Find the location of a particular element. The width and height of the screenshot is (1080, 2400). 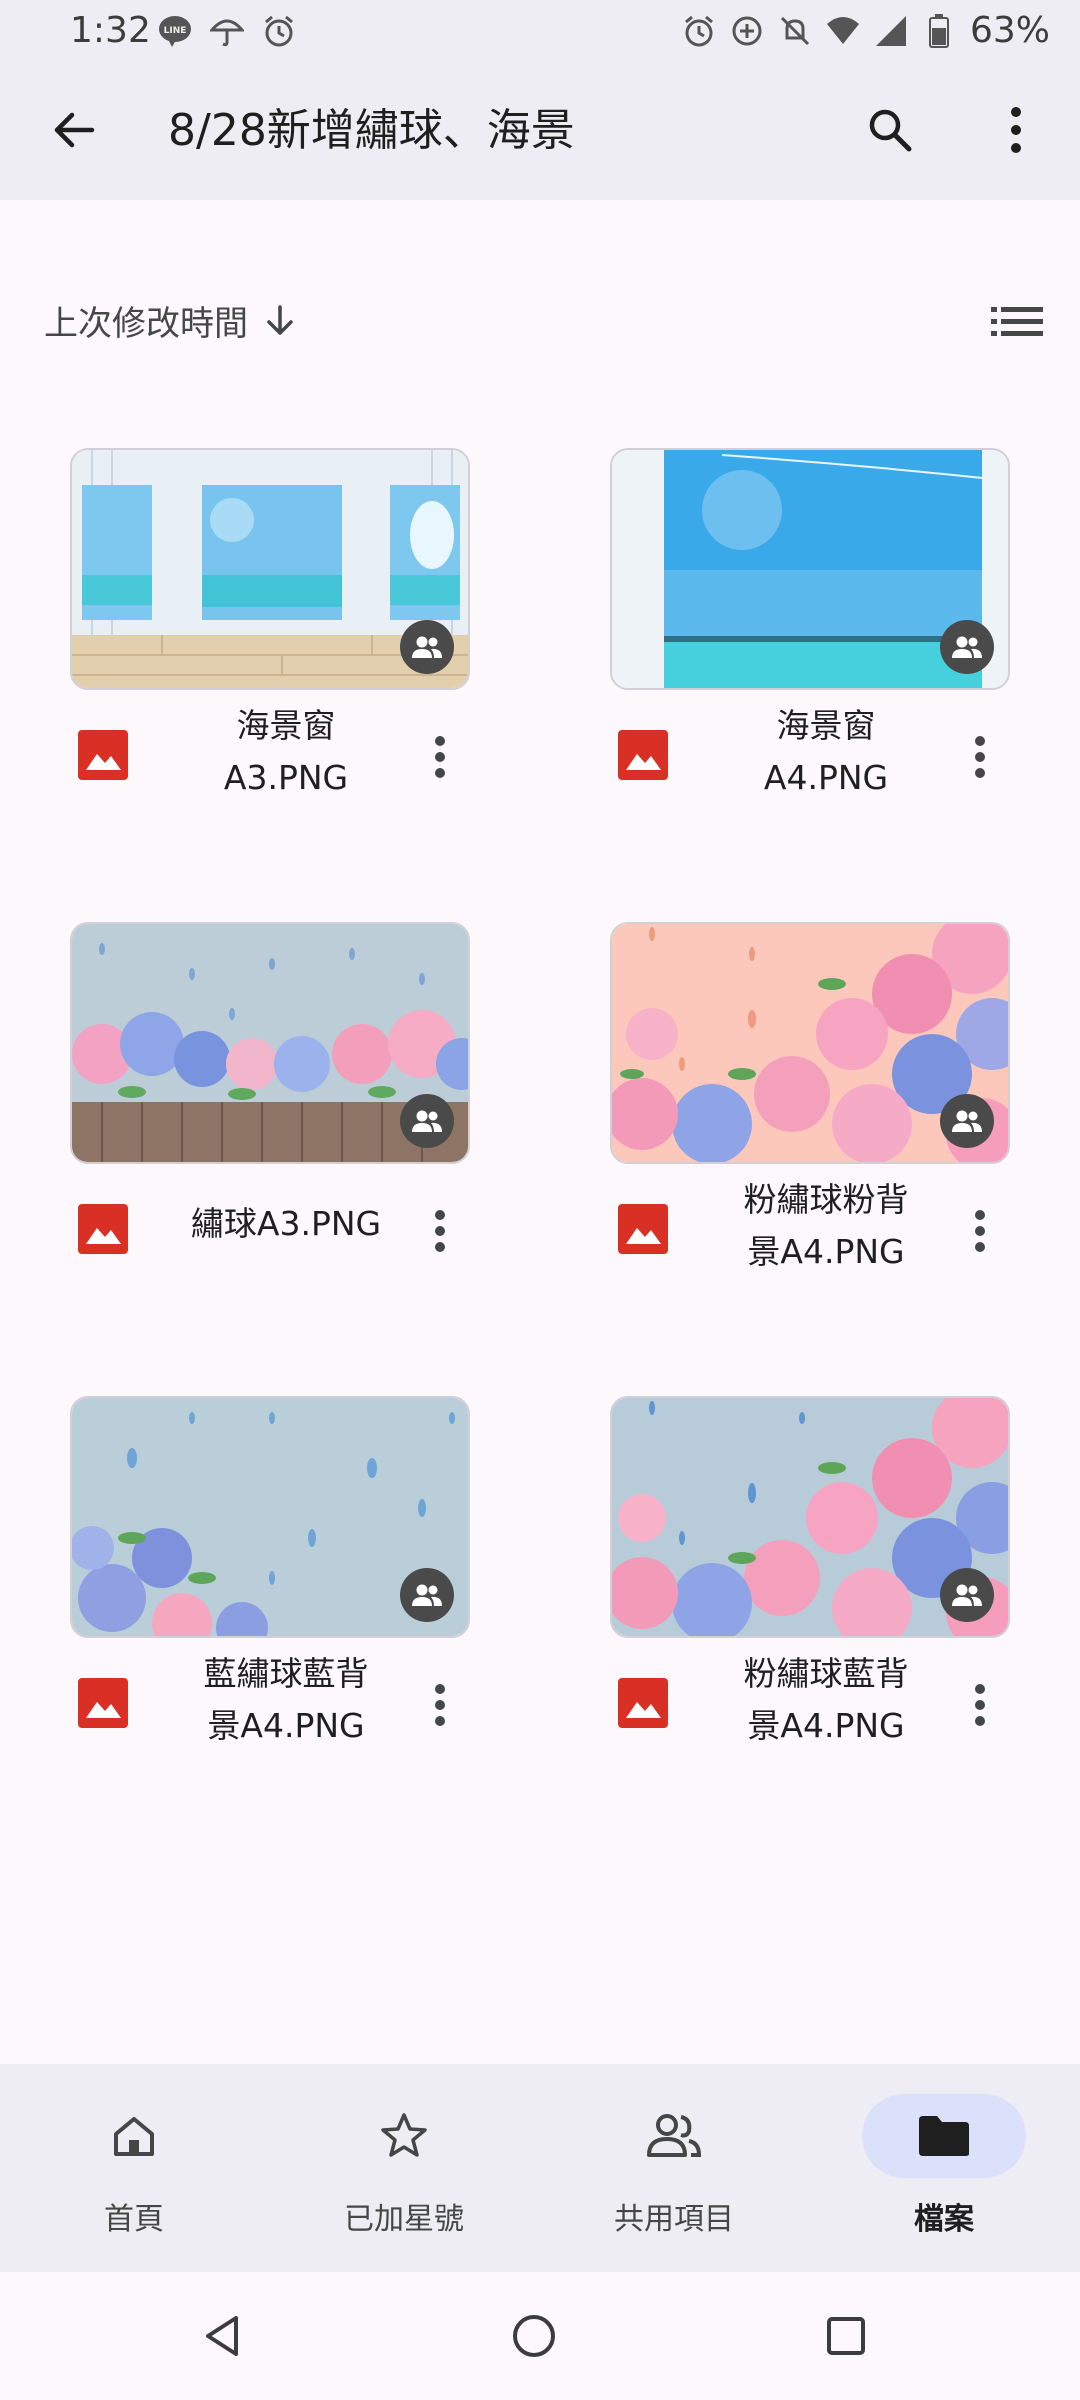

sort-control: 上次修改時間 is located at coordinates (171, 320).